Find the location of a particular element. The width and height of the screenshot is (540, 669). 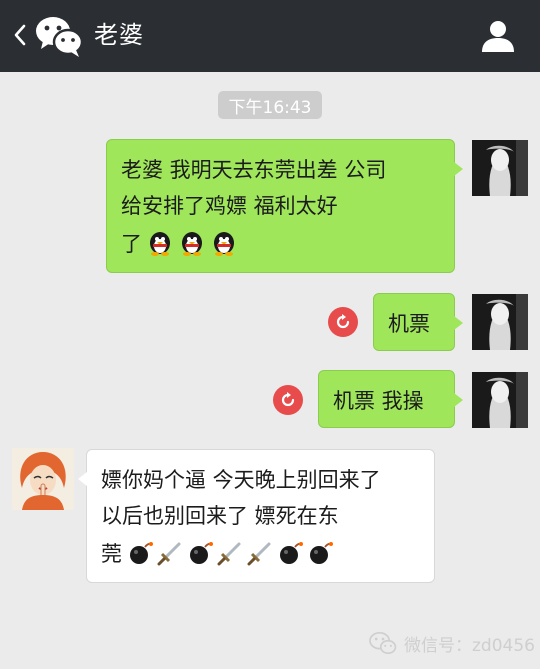

message-bubble-incoming: 嫖你妈个逼 今天晚上别回来了 以后也别回来了 嫖死在东 莞 is located at coordinates (256, 516).